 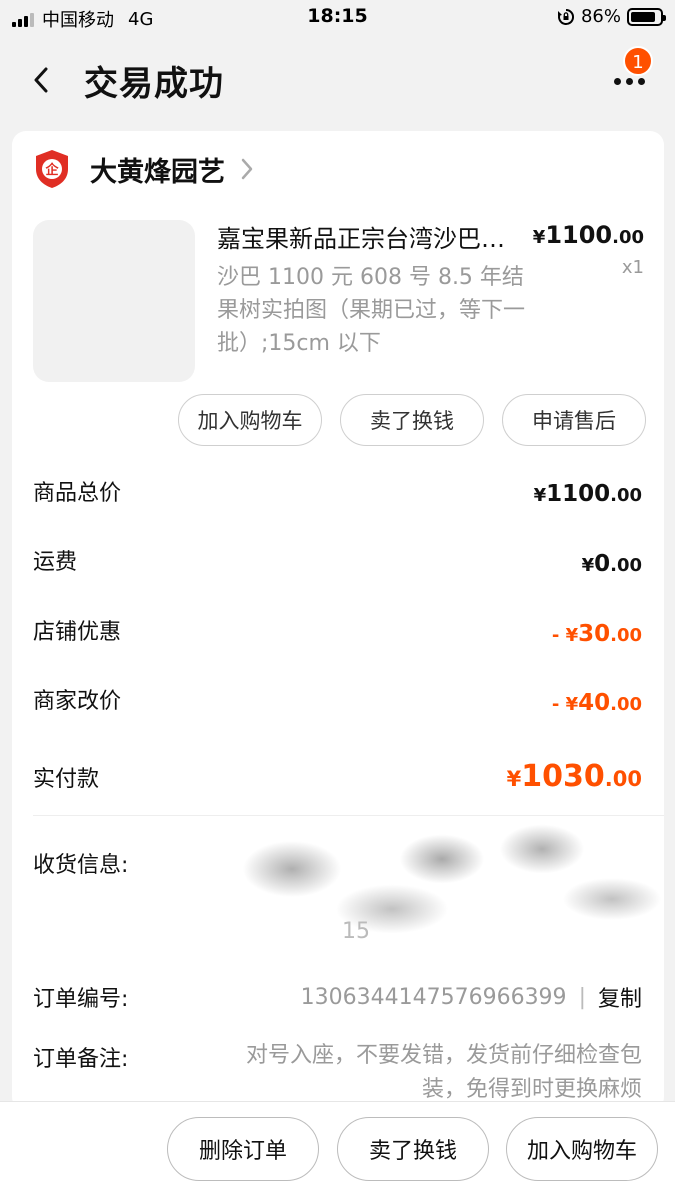 I want to click on add-to-cart-button-bottom: 加入购物车, so click(x=582, y=1149).